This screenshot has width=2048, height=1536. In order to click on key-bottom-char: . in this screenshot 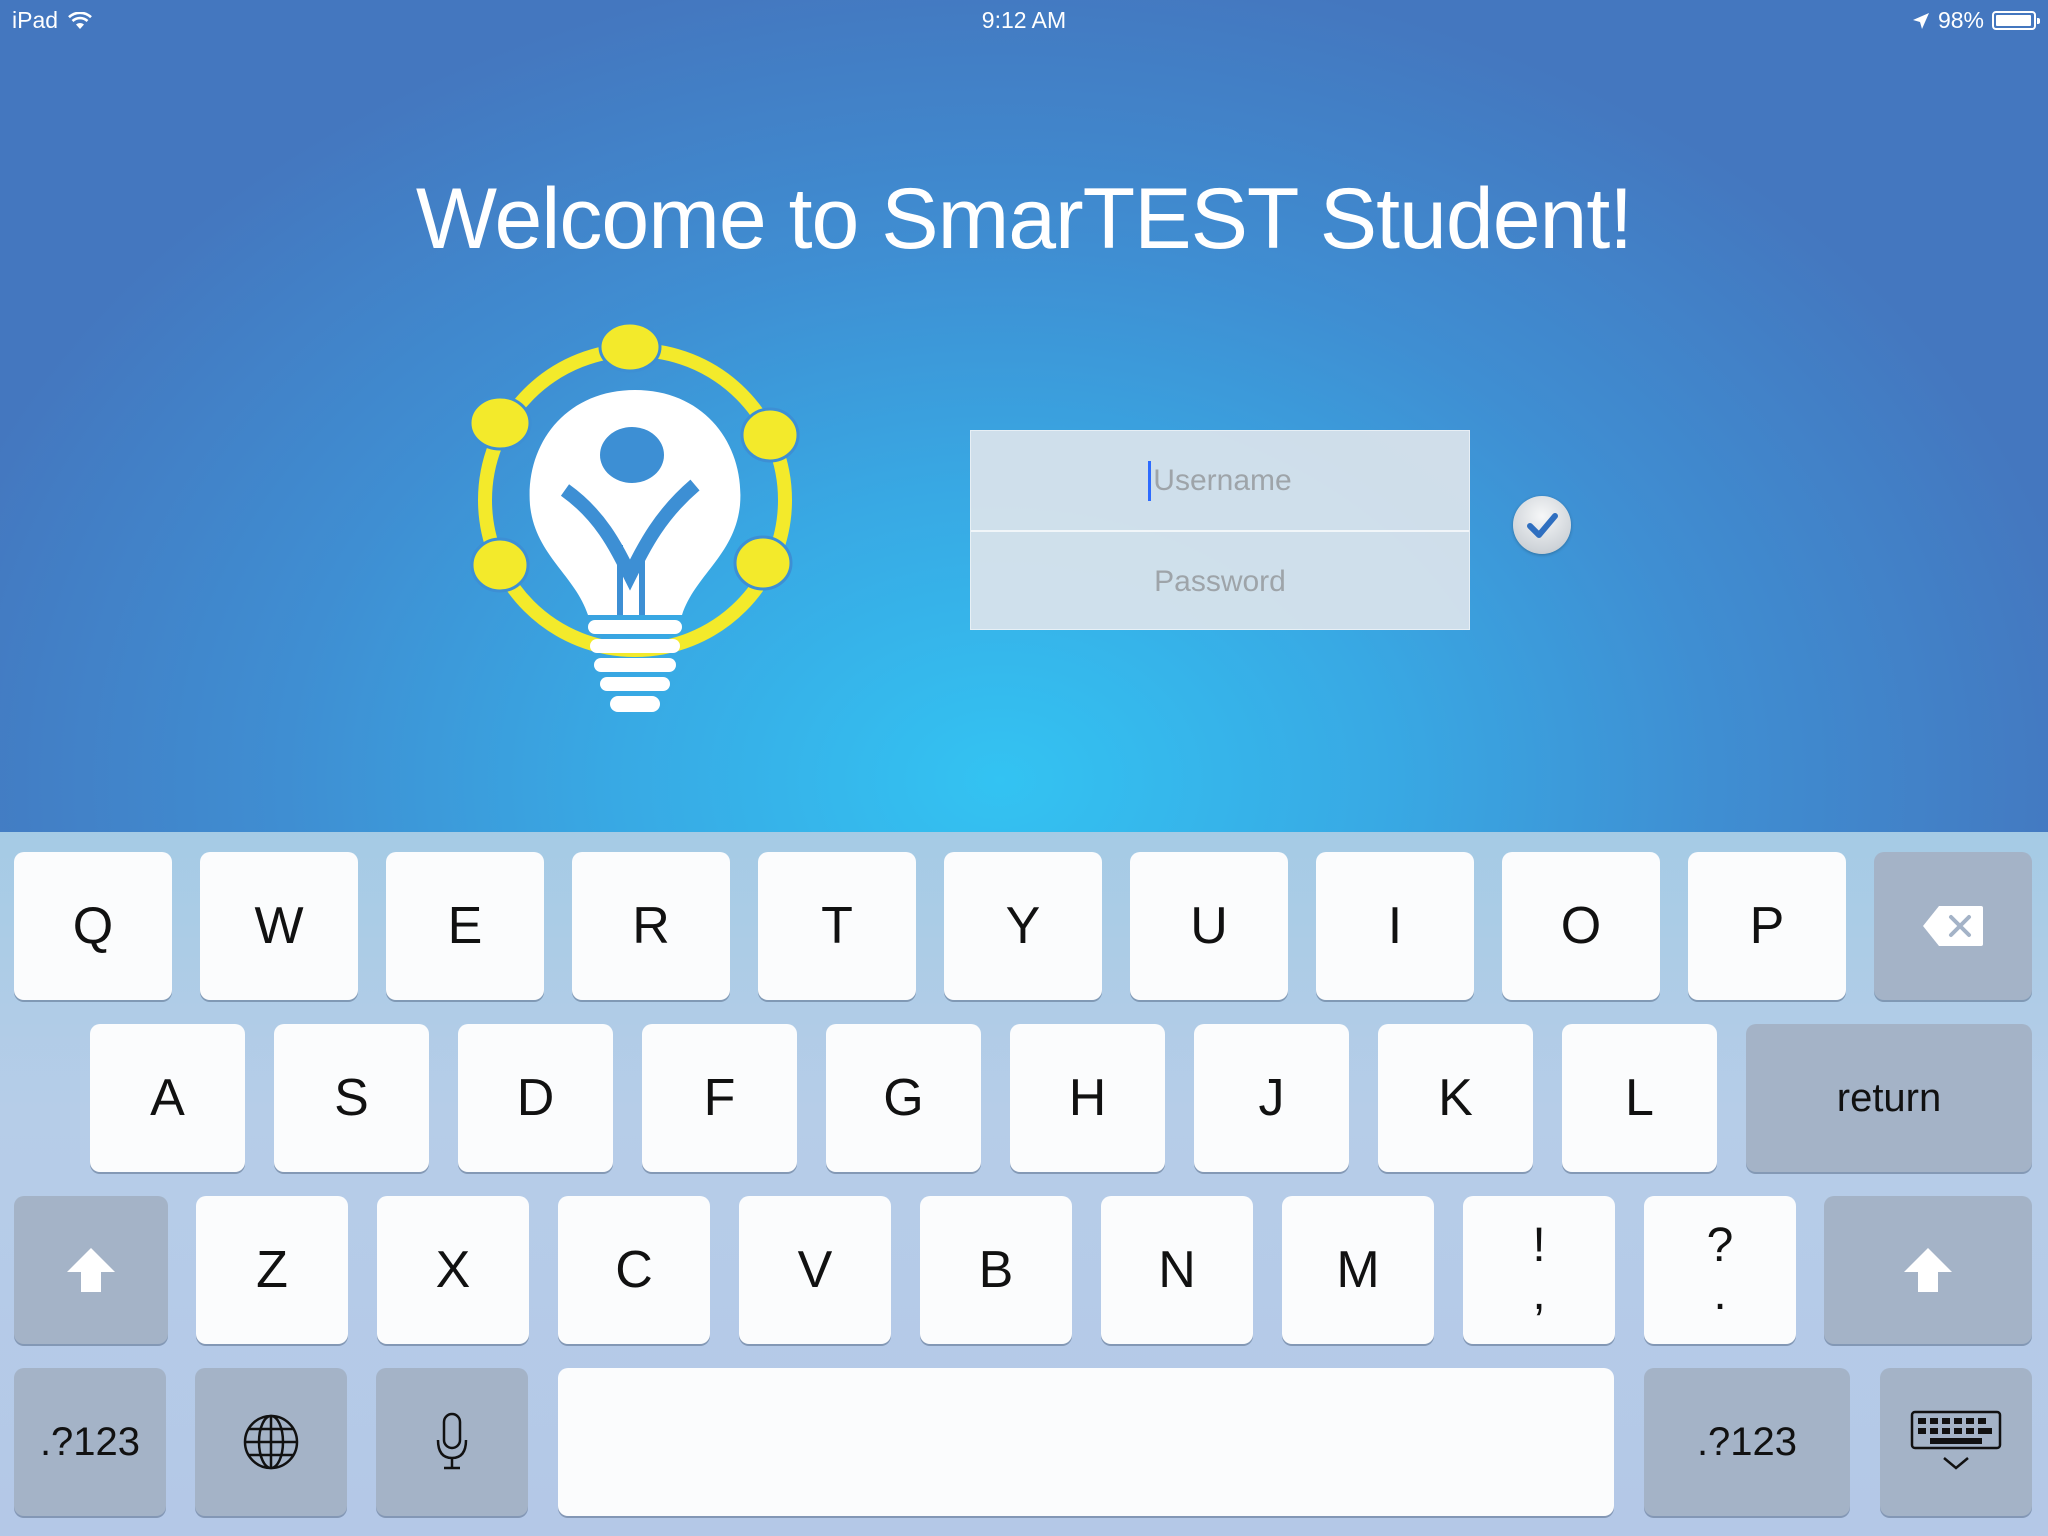, I will do `click(1720, 1293)`.